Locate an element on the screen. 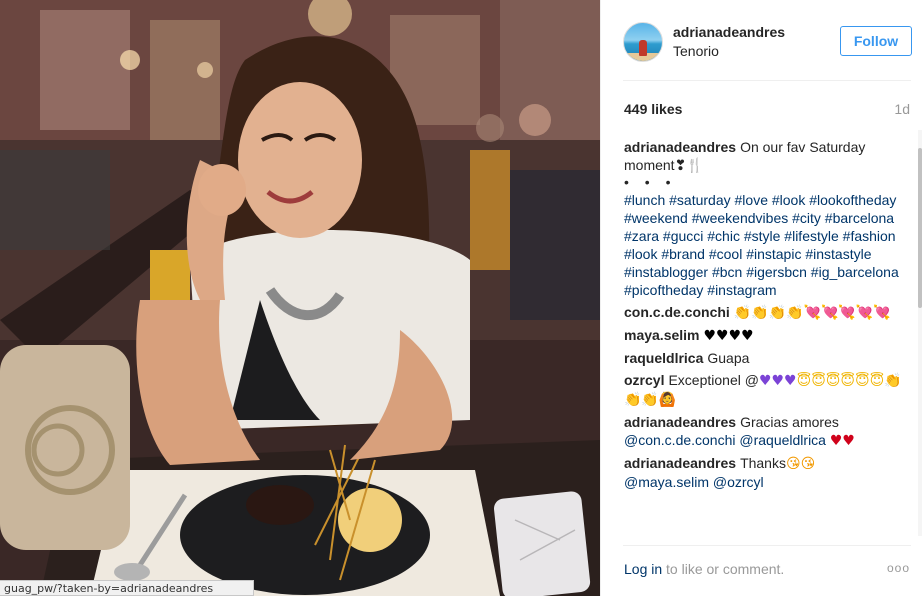 Image resolution: width=923 pixels, height=596 pixels. login-link: Log in is located at coordinates (643, 569).